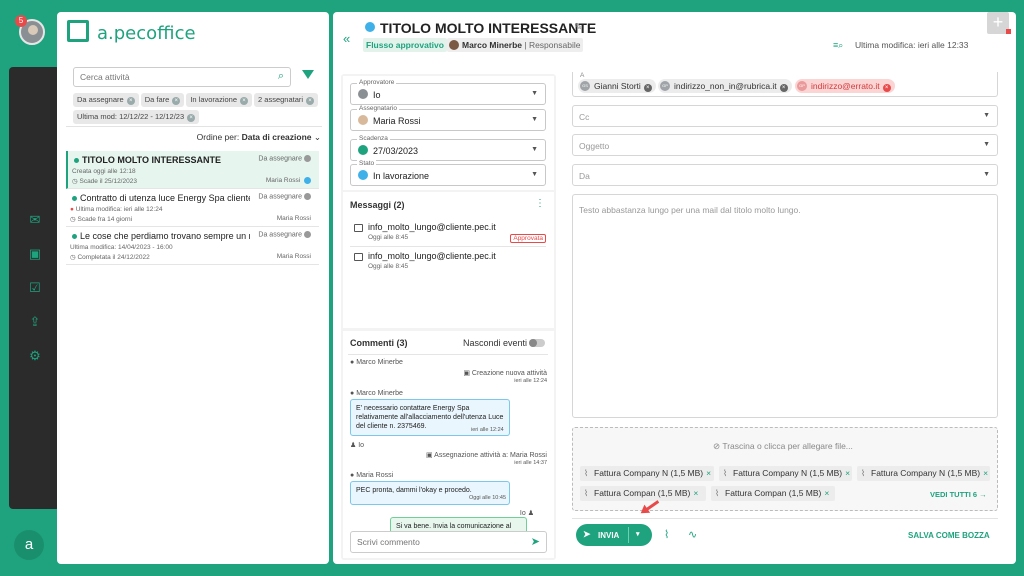  I want to click on task-due: ◷ Scade il 25/12/2023, so click(104, 181).